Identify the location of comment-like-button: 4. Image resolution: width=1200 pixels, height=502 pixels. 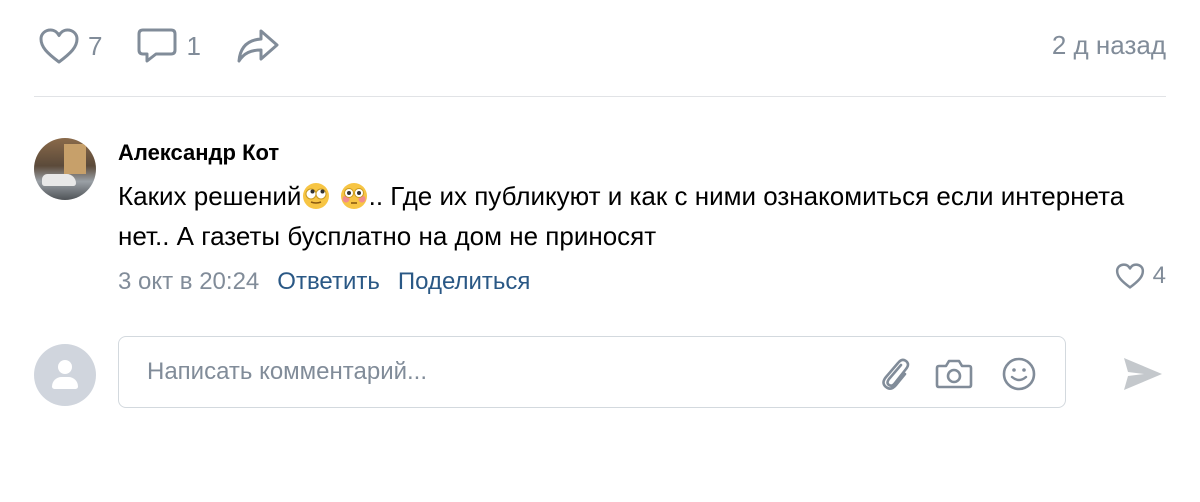
(1140, 276).